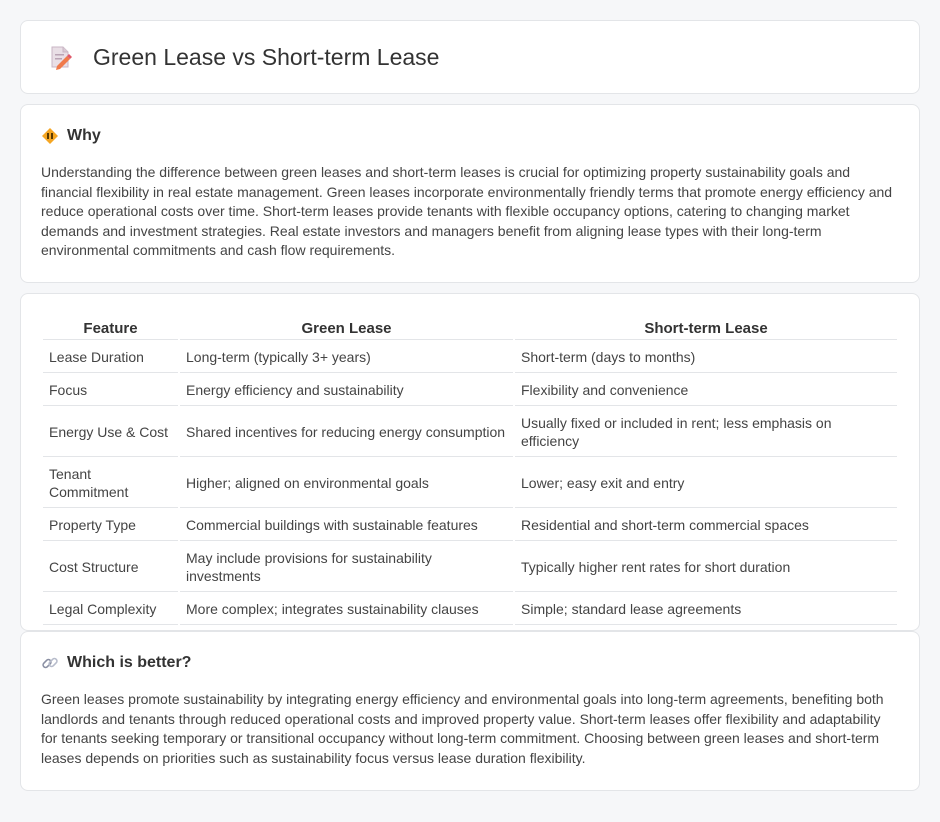 This screenshot has width=940, height=822. Describe the element at coordinates (706, 609) in the screenshot. I see `table-cell-short: Simple; standard lease agreements` at that location.